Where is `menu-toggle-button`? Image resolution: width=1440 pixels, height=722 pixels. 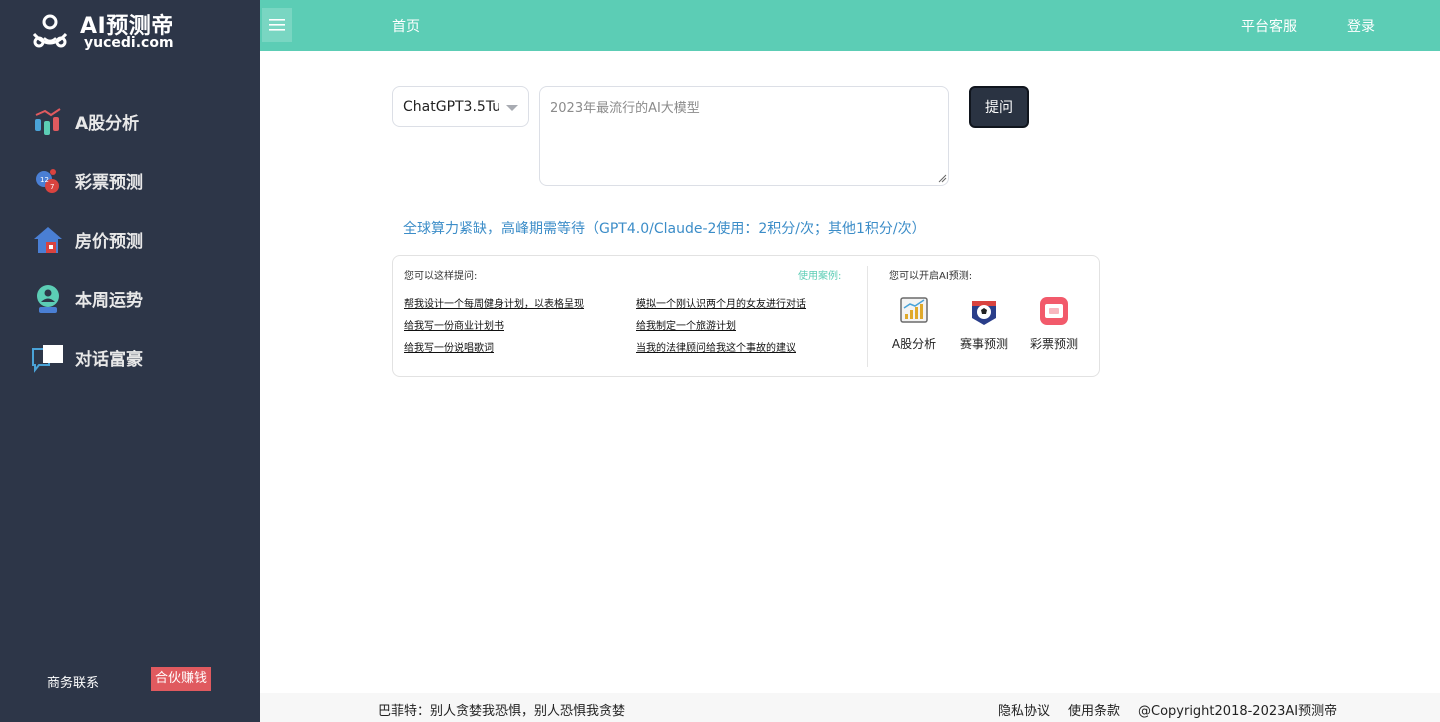 menu-toggle-button is located at coordinates (277, 25).